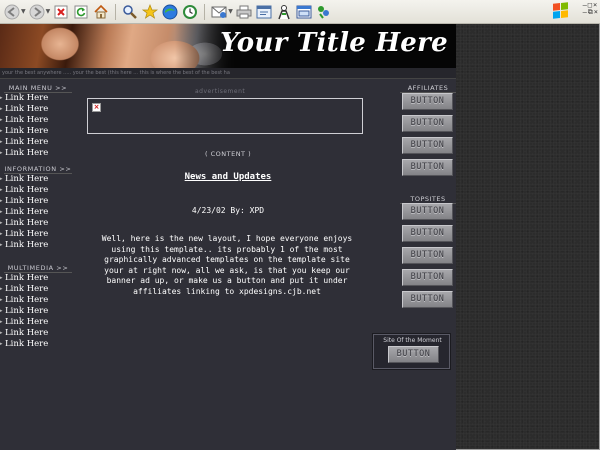  Describe the element at coordinates (220, 91) in the screenshot. I see `advertisement-label: advertisement` at that location.